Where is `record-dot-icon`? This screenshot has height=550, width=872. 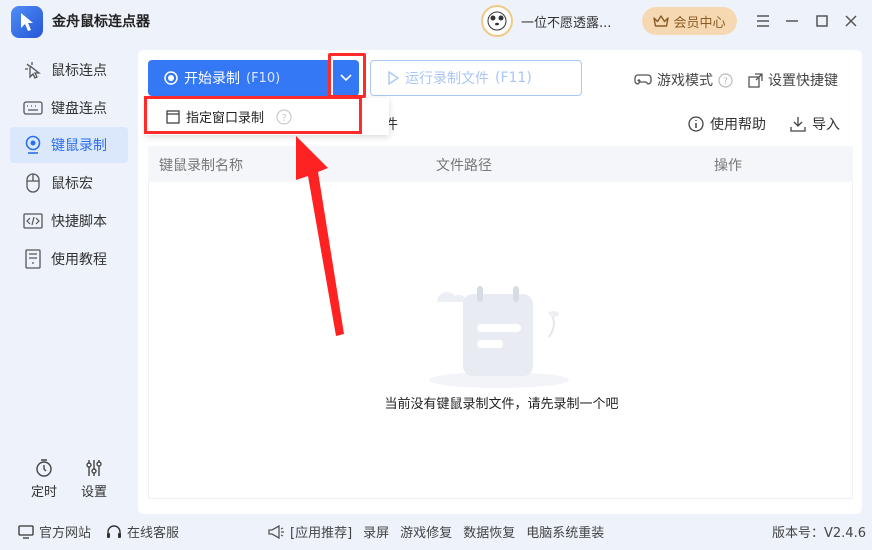
record-dot-icon is located at coordinates (171, 78).